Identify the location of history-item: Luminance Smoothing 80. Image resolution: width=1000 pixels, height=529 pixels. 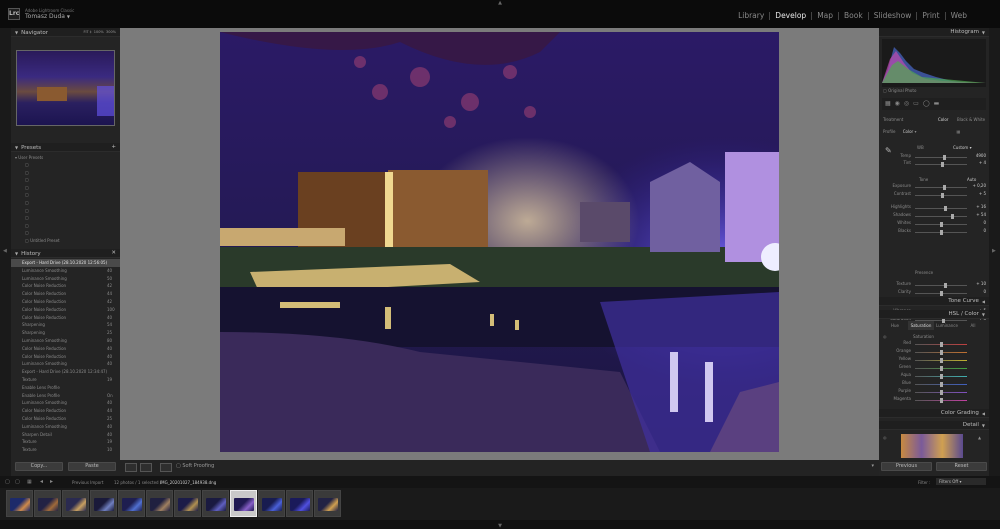
(65, 341).